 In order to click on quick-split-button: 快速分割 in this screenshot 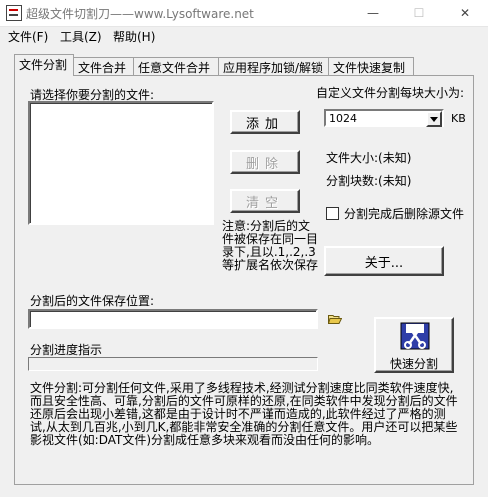, I will do `click(414, 345)`.